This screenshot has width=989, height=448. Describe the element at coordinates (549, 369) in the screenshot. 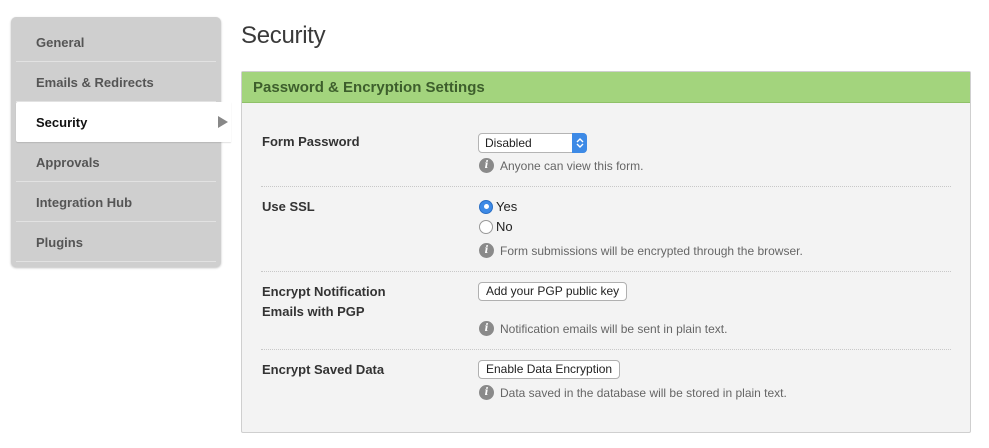

I see `enable-data-encryption-button: Enable Data Encryption` at that location.